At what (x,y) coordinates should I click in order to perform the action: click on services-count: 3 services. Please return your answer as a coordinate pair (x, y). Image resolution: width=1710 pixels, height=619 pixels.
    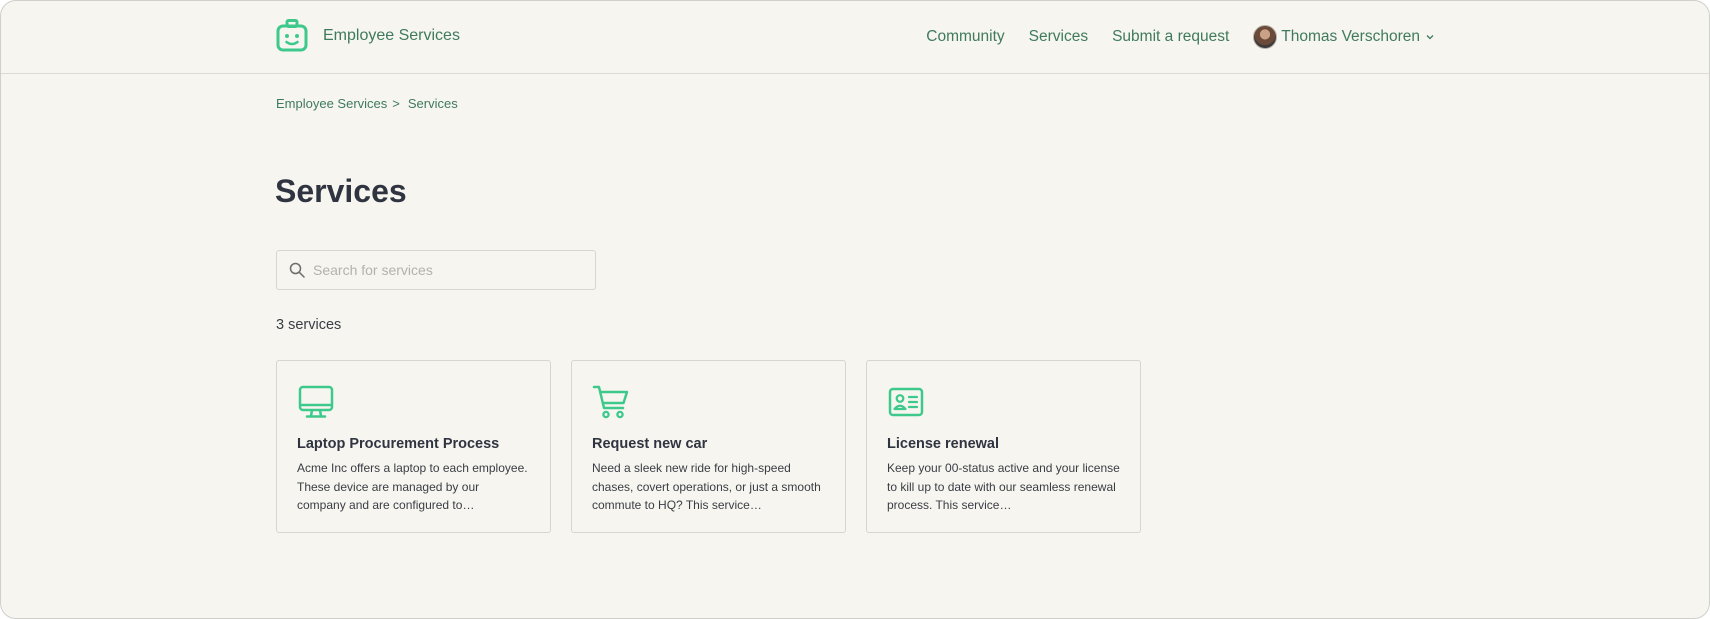
    Looking at the image, I should click on (309, 325).